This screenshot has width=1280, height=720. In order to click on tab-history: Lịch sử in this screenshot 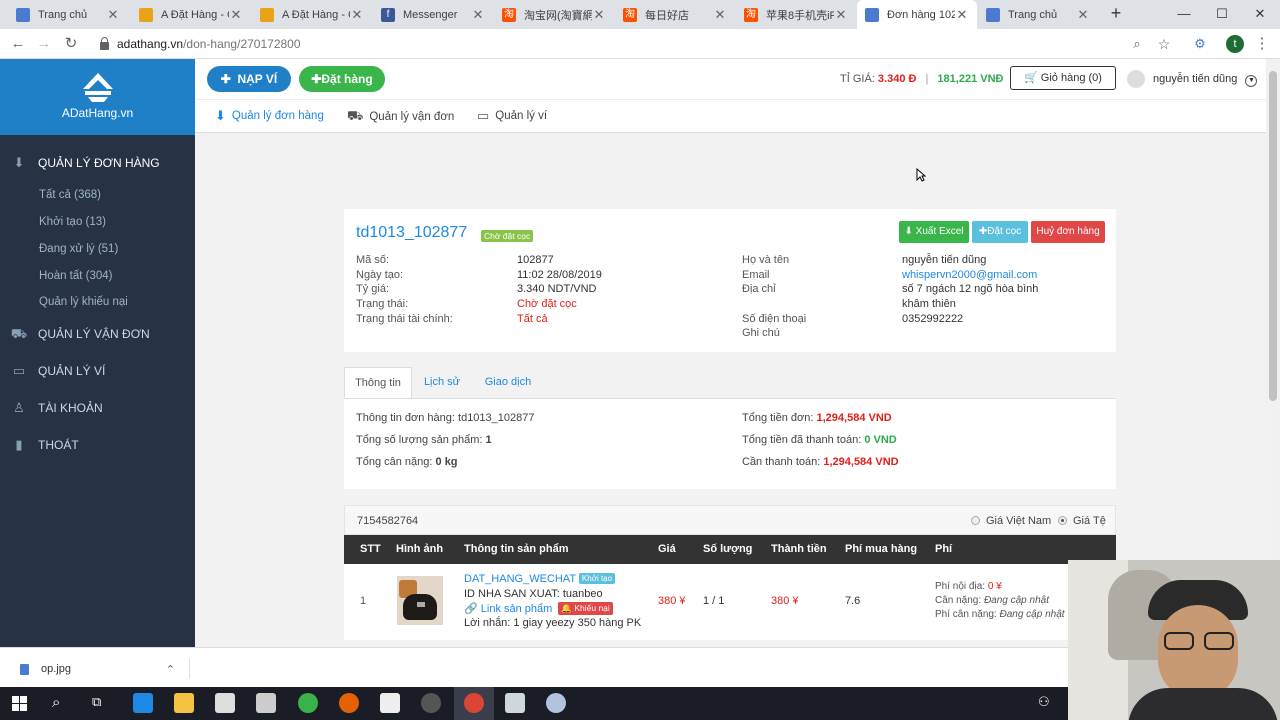, I will do `click(442, 382)`.